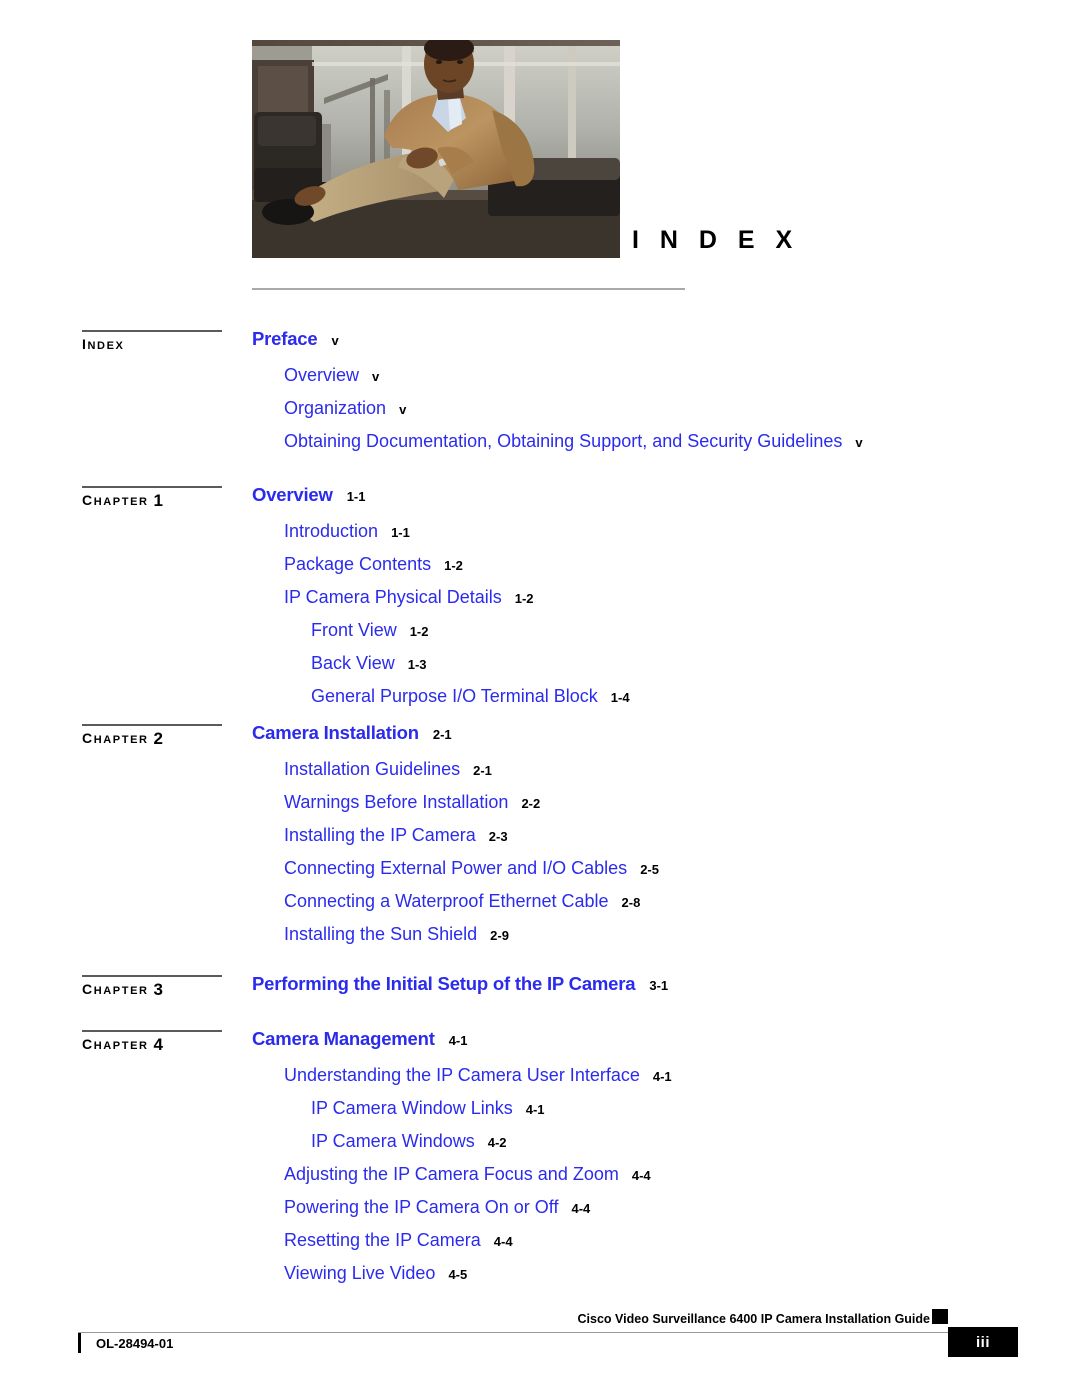 The image size is (1080, 1397). Describe the element at coordinates (455, 868) in the screenshot. I see `toc-entry-title: Connecting External Power and I/O Cables` at that location.